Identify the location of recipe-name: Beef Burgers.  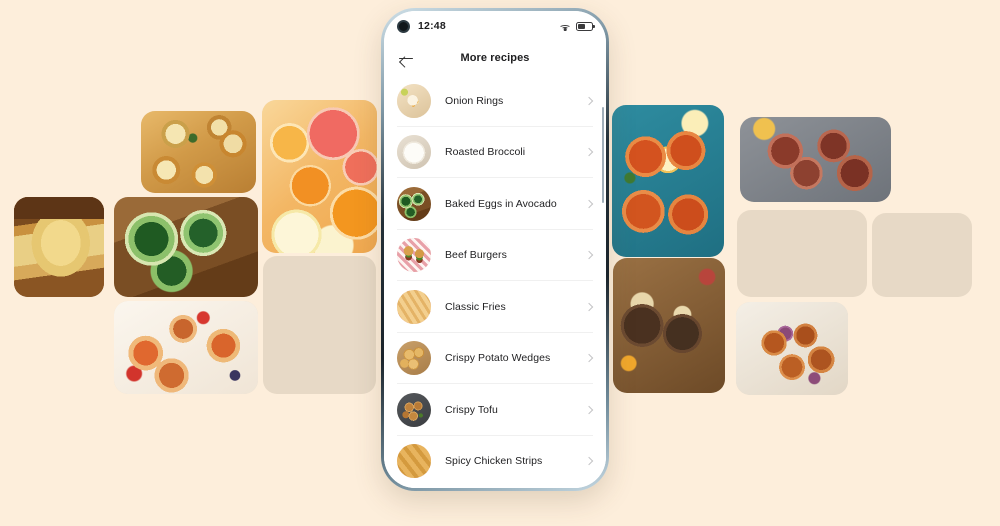
(476, 255).